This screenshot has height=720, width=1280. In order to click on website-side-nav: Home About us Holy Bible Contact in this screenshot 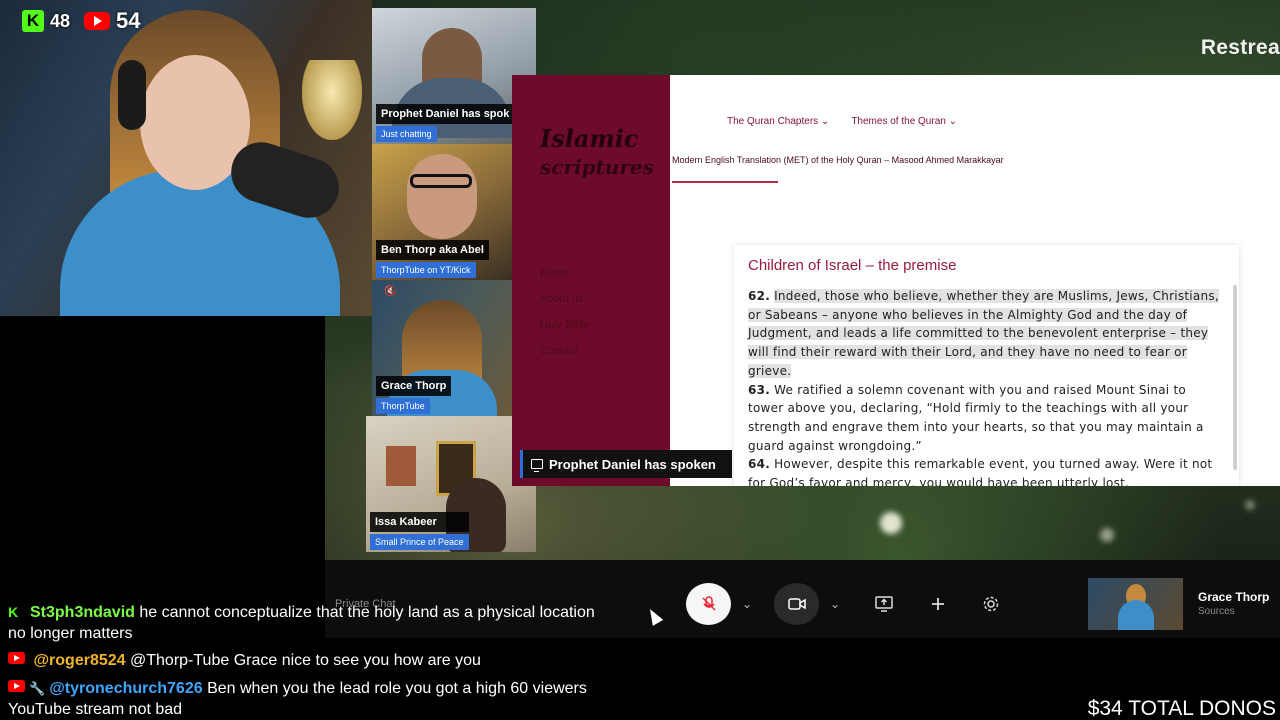, I will do `click(565, 319)`.